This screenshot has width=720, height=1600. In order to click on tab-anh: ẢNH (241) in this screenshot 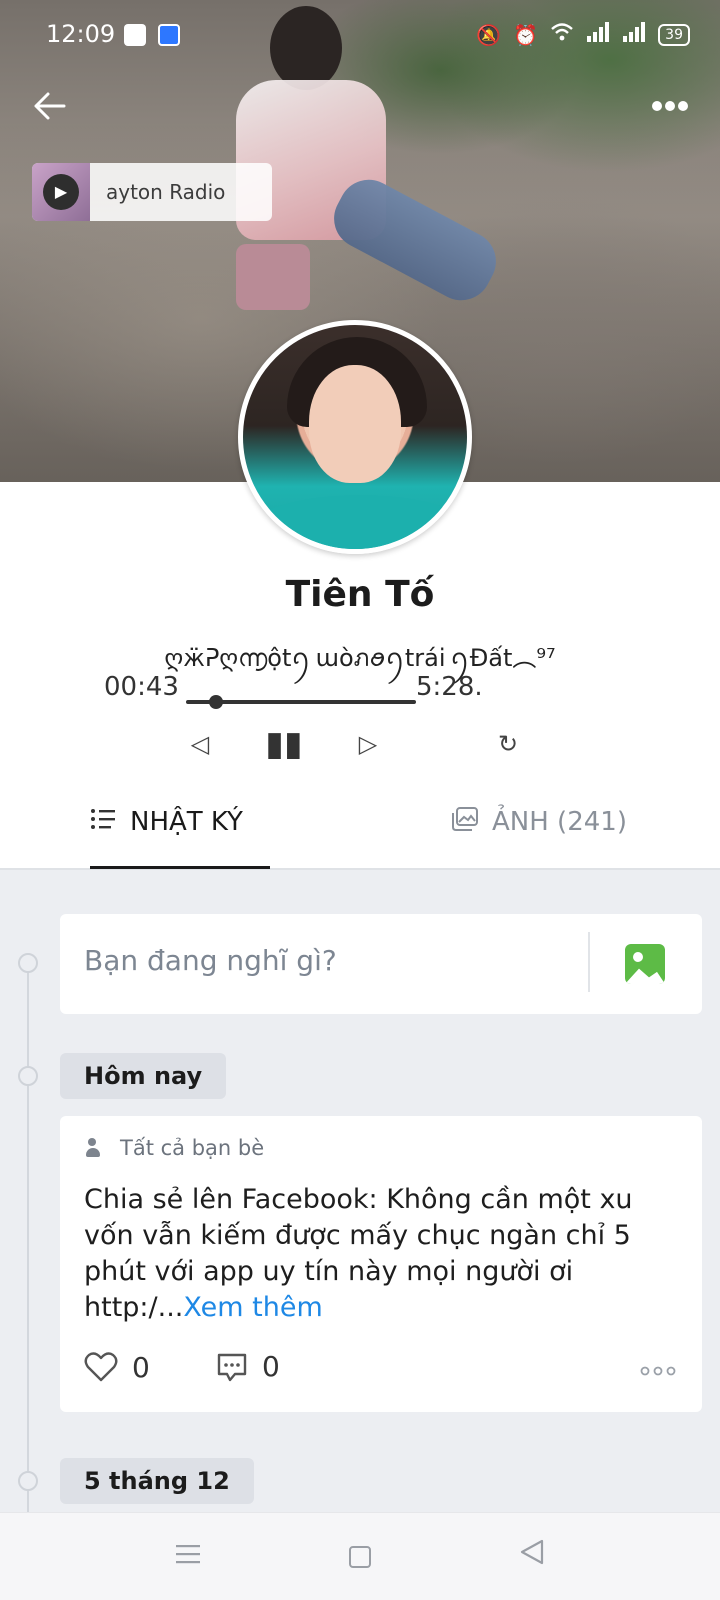, I will do `click(539, 822)`.